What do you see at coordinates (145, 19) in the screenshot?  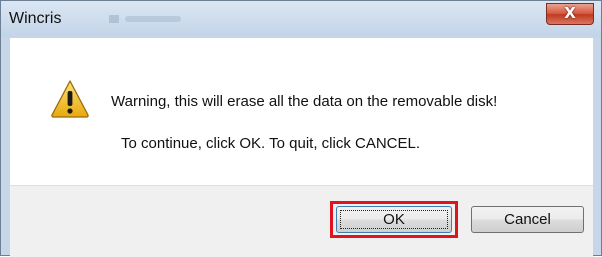 I see `background-window-ghost` at bounding box center [145, 19].